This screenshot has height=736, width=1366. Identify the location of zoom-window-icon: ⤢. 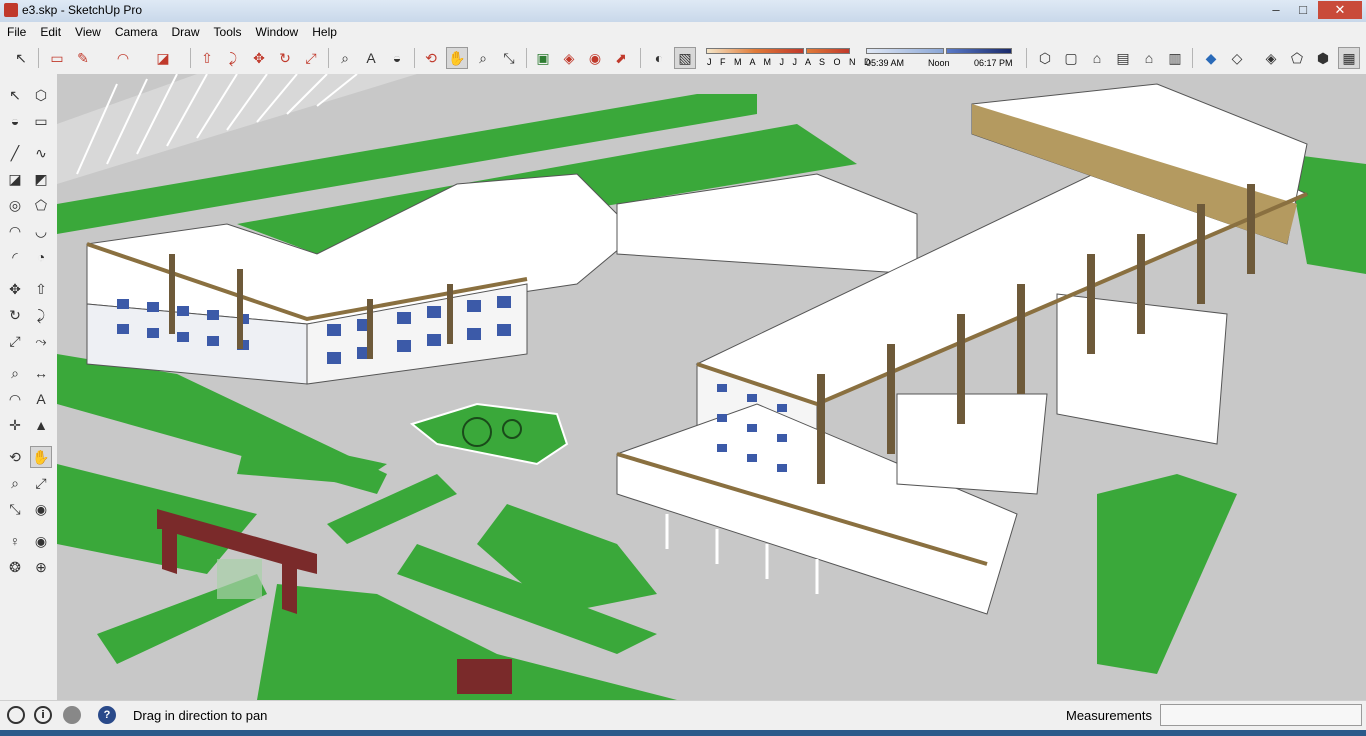
(41, 483).